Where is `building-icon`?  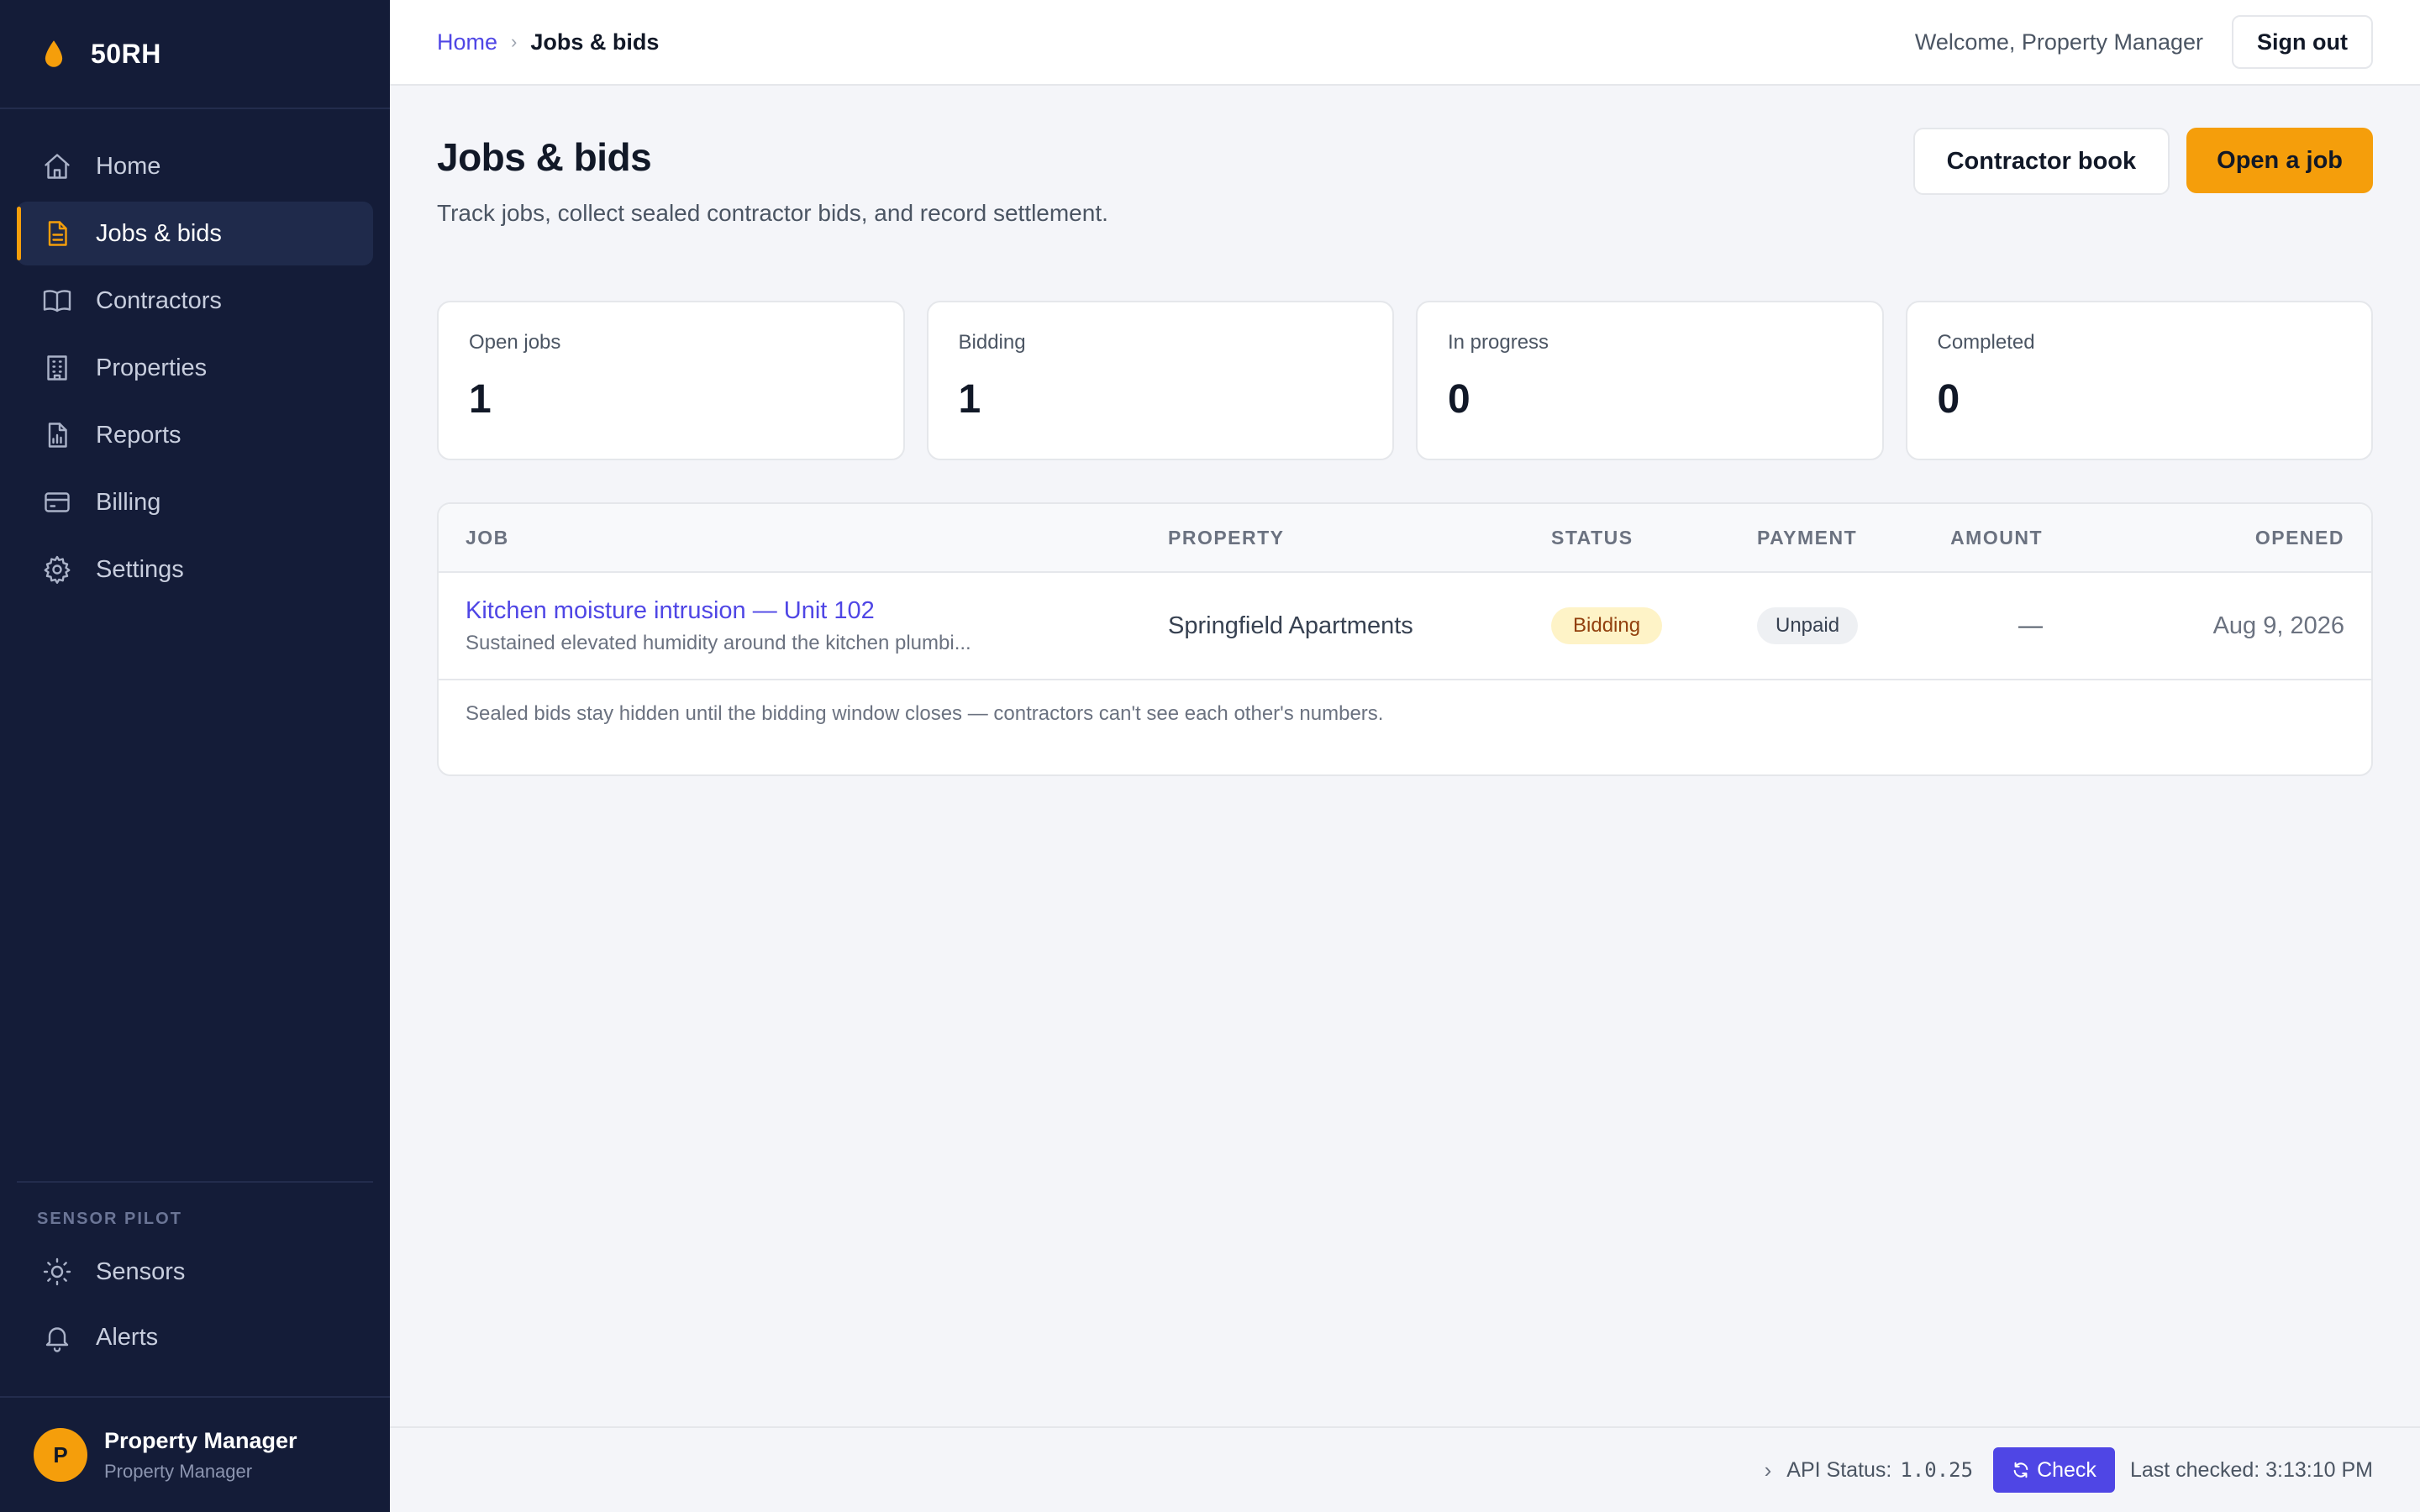 building-icon is located at coordinates (57, 368).